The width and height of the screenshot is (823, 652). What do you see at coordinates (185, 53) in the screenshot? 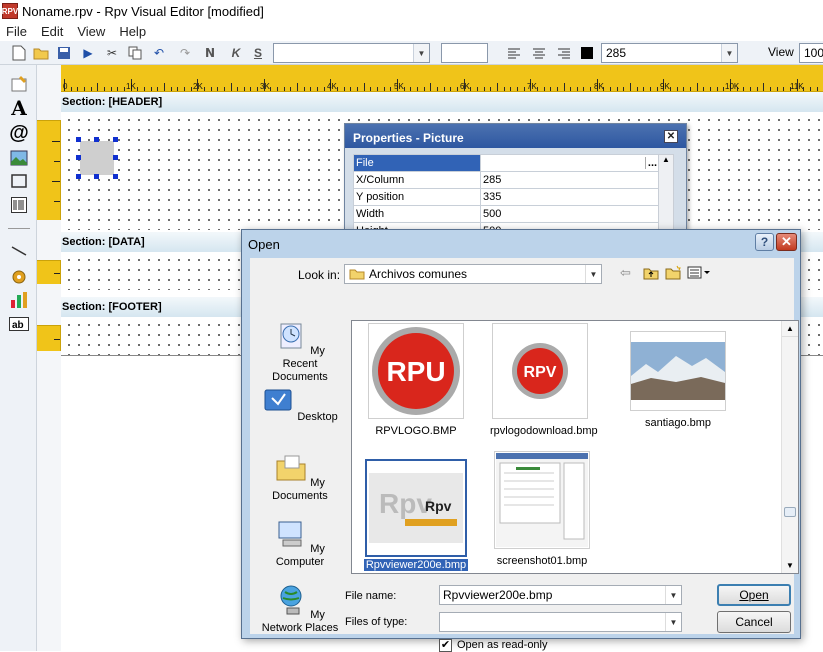
I see `redo-icon: ↷` at bounding box center [185, 53].